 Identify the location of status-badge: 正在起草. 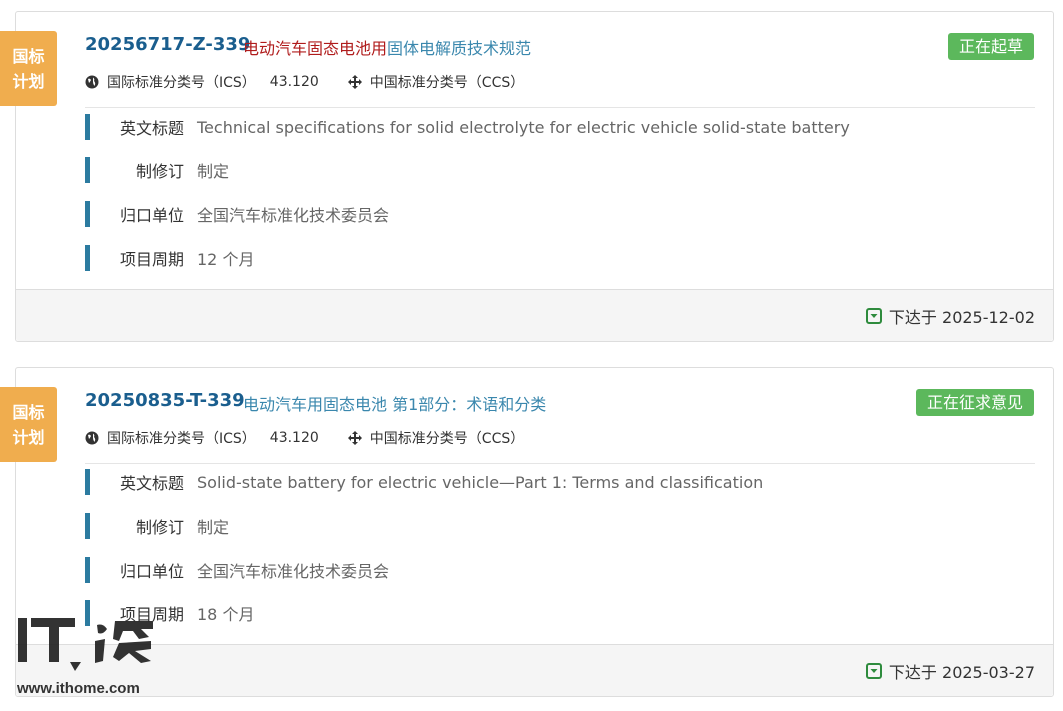
(990, 46).